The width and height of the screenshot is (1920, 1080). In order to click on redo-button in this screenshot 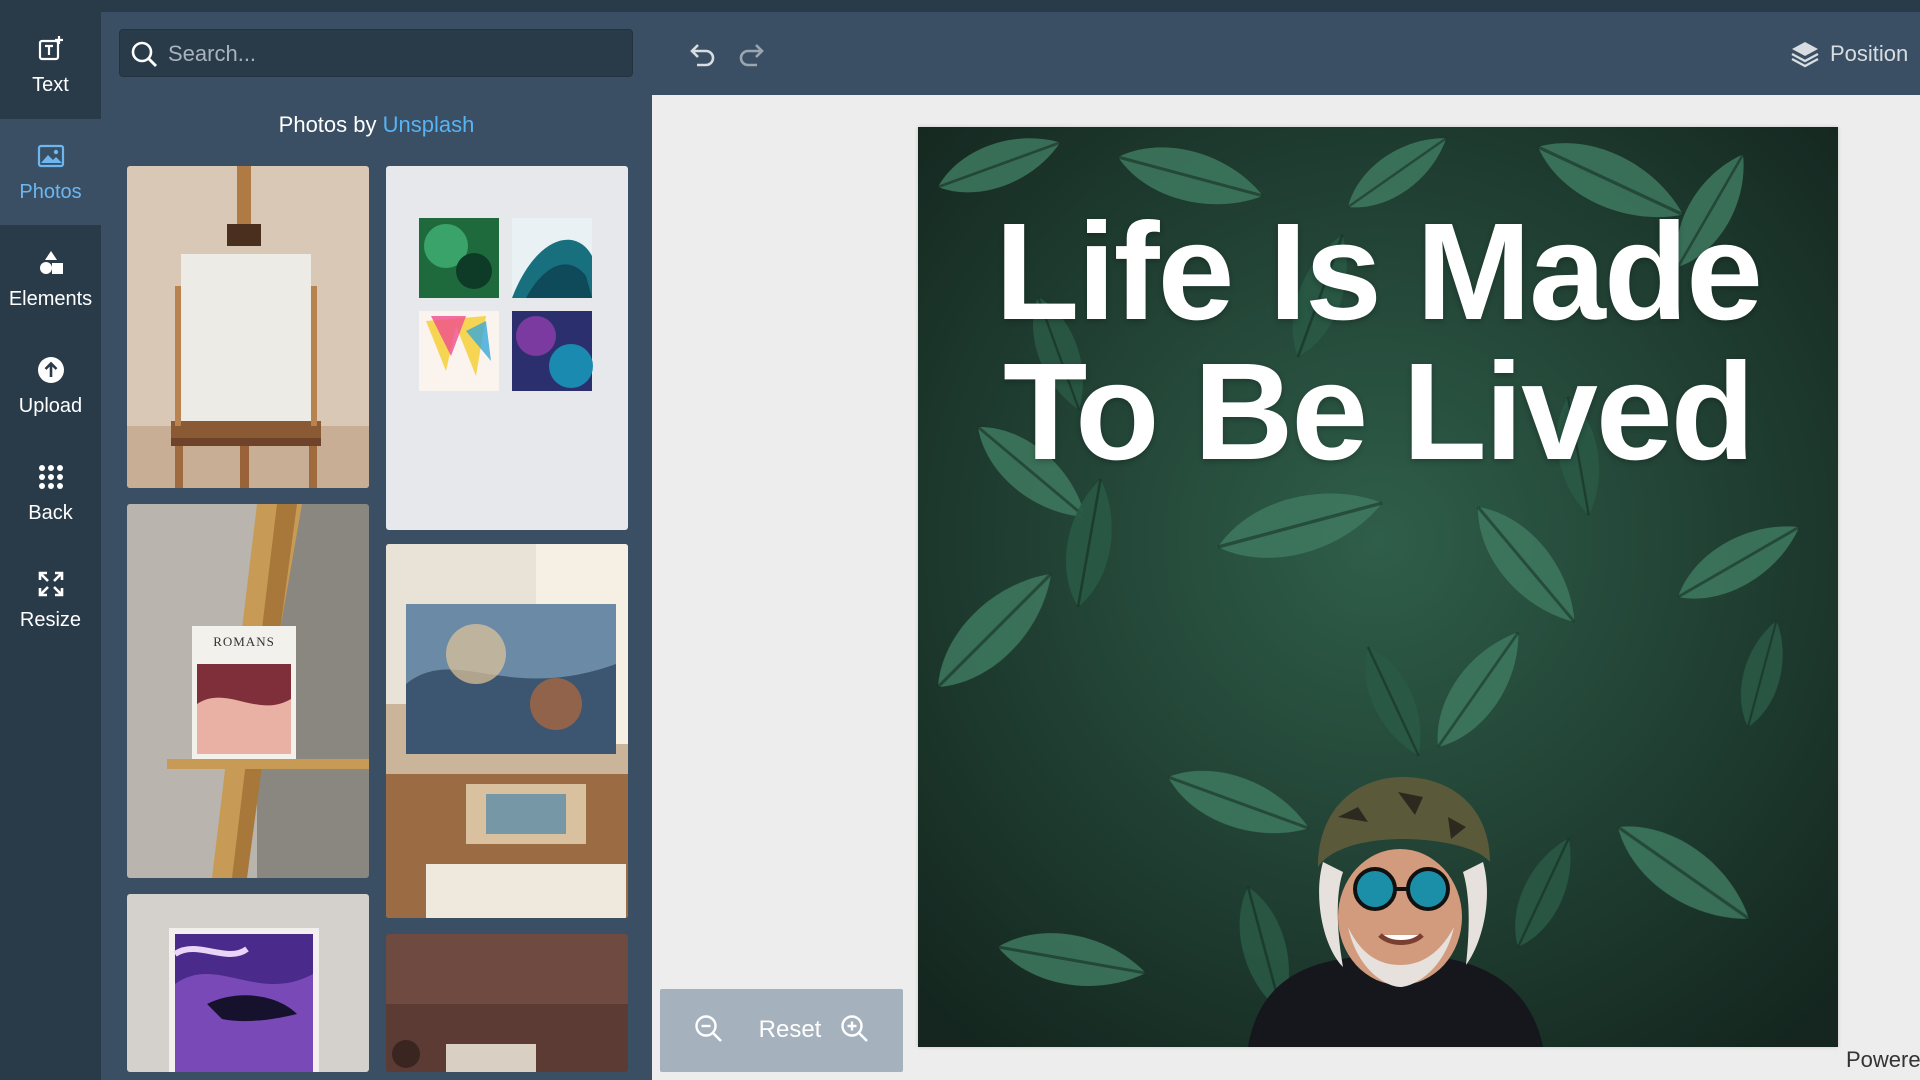, I will do `click(751, 54)`.